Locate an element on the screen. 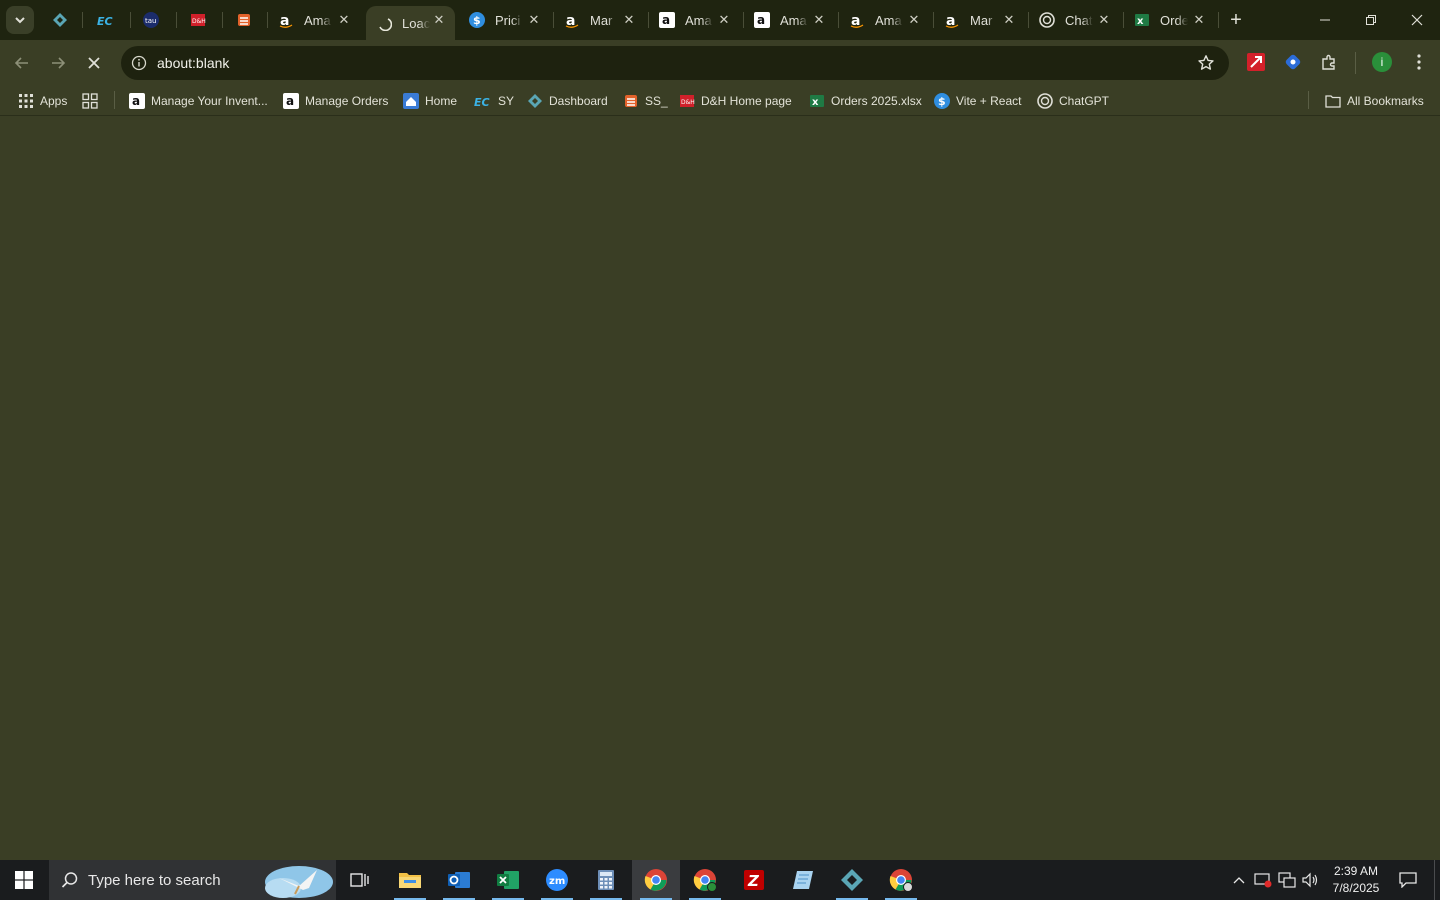 This screenshot has height=900, width=1440. tab-amazon-6: a Mar ✕ is located at coordinates (986, 20).